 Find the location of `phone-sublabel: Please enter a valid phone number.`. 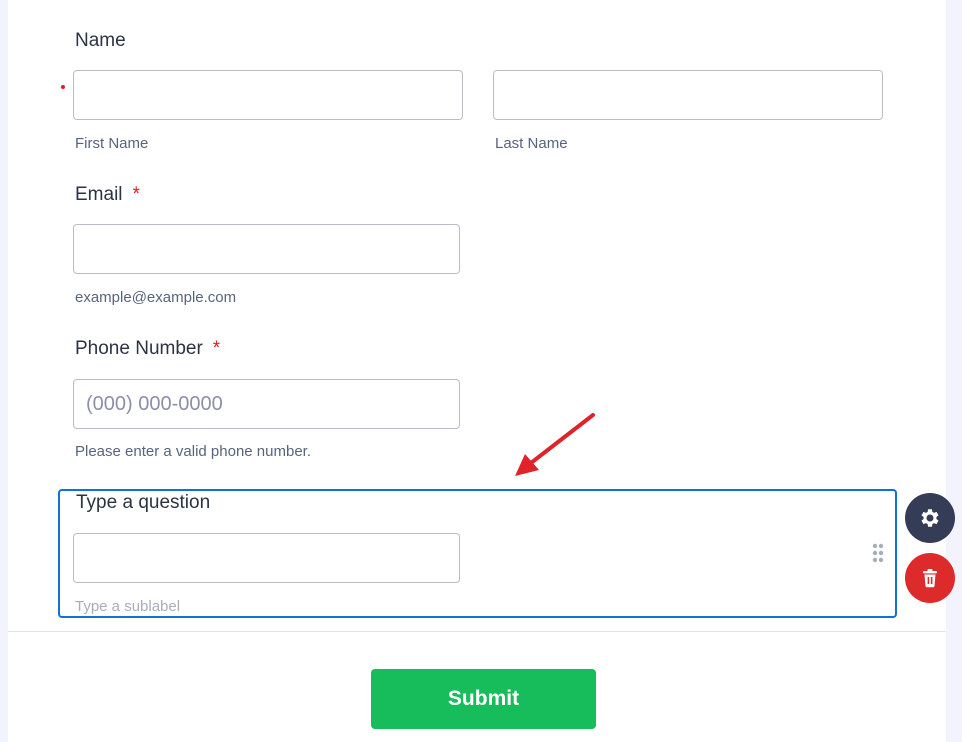

phone-sublabel: Please enter a valid phone number. is located at coordinates (193, 451).